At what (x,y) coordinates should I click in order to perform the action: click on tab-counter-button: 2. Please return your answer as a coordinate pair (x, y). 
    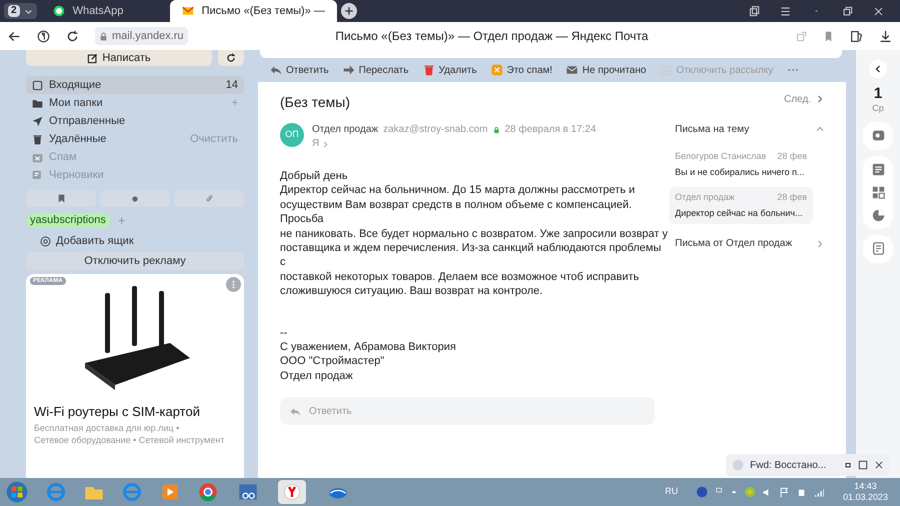
    Looking at the image, I should click on (20, 11).